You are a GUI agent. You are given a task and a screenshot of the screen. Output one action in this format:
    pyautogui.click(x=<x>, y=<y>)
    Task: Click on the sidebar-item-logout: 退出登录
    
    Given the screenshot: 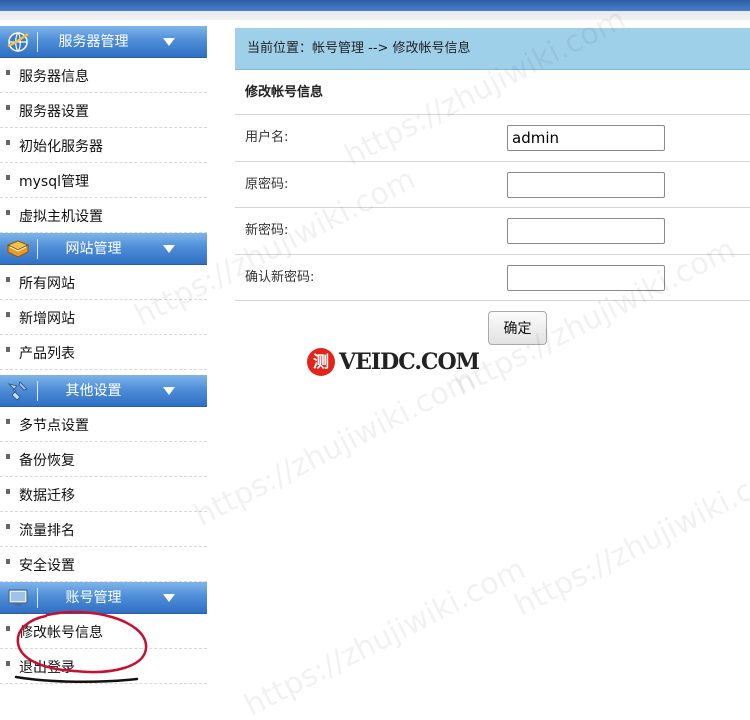 What is the action you would take?
    pyautogui.click(x=103, y=666)
    